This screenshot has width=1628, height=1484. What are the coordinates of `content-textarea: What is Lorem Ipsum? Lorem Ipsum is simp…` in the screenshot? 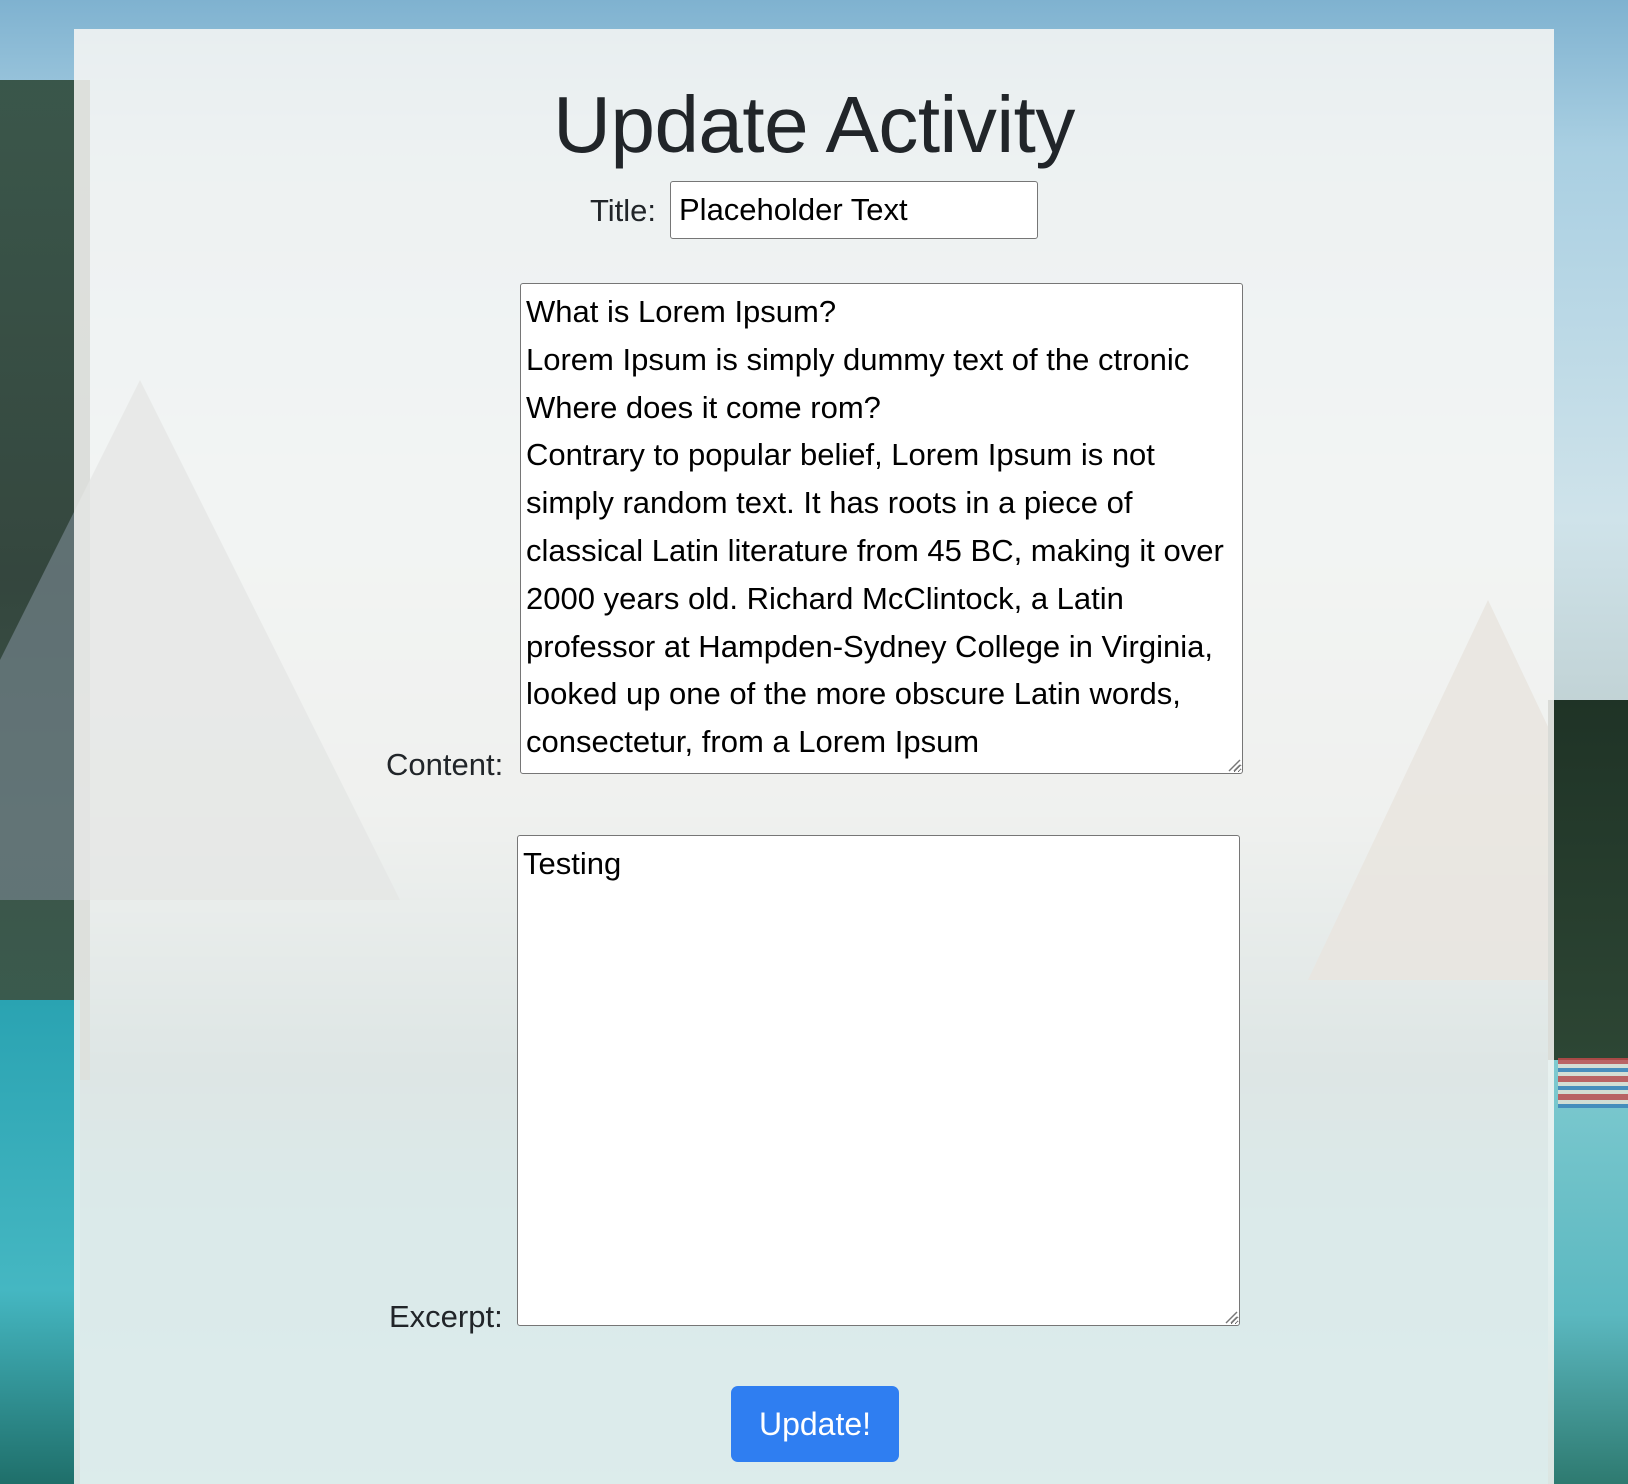 It's located at (881, 528).